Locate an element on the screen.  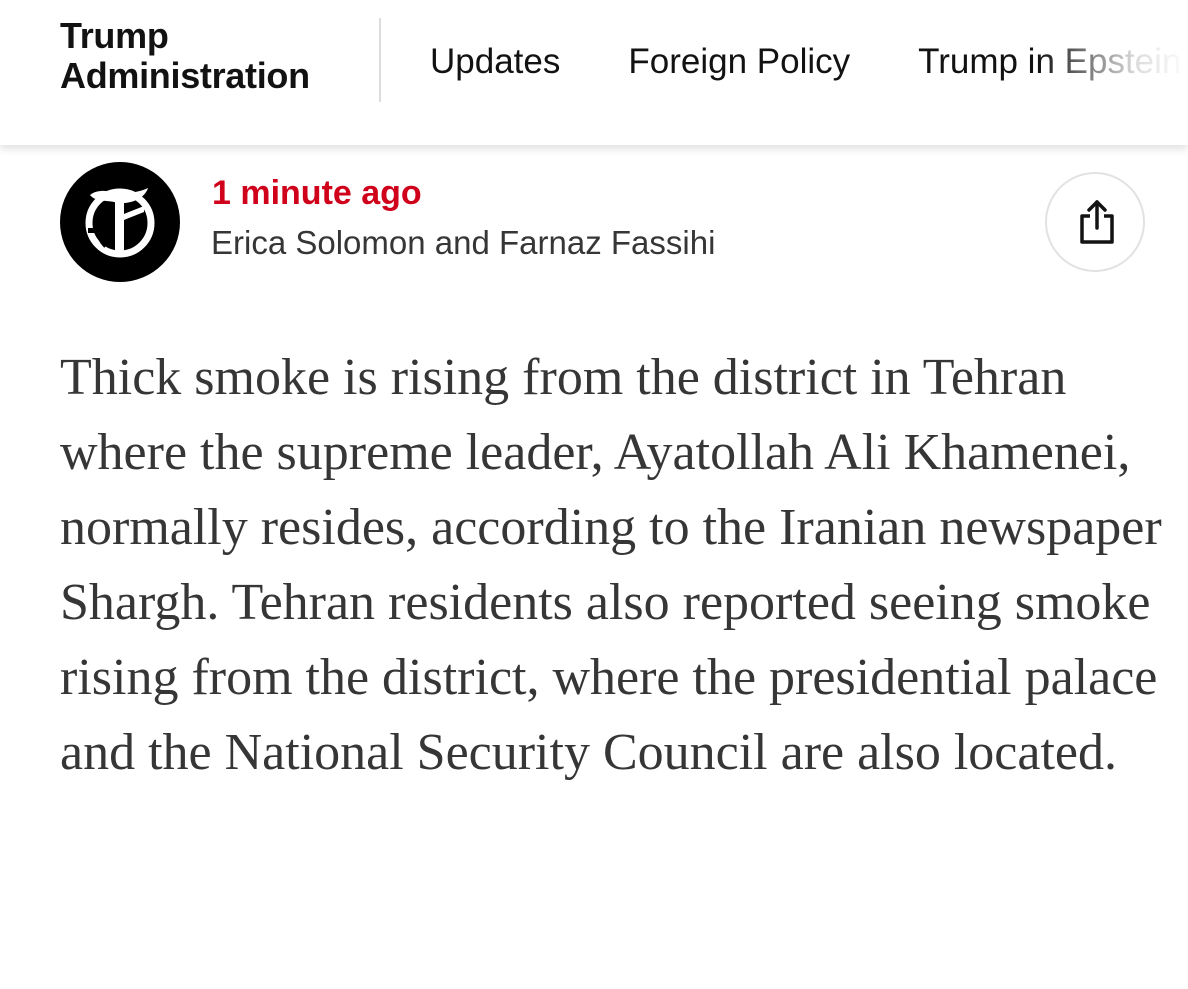
nav-link-updates: Updates is located at coordinates (495, 62).